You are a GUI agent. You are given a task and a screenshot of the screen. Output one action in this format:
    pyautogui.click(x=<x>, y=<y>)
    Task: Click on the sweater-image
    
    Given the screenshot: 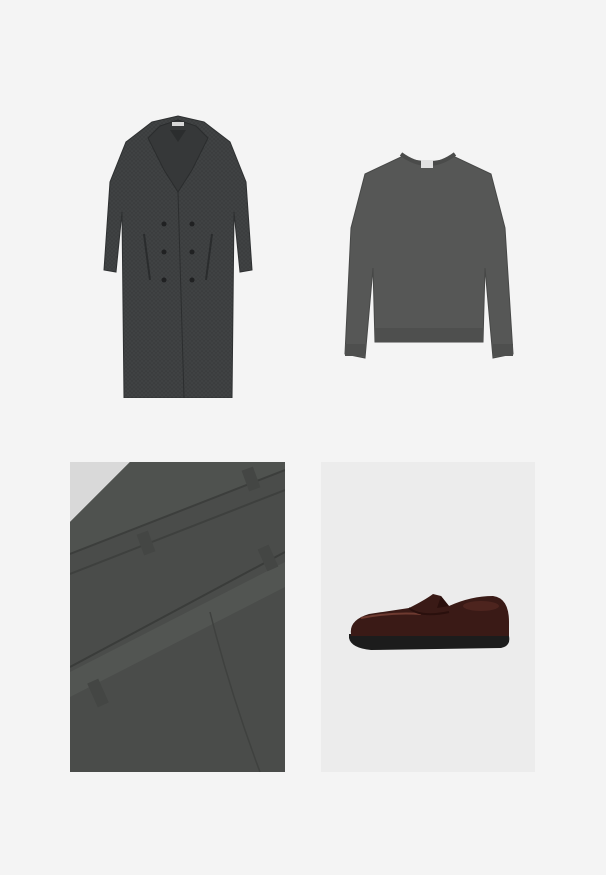 What is the action you would take?
    pyautogui.click(x=428, y=256)
    